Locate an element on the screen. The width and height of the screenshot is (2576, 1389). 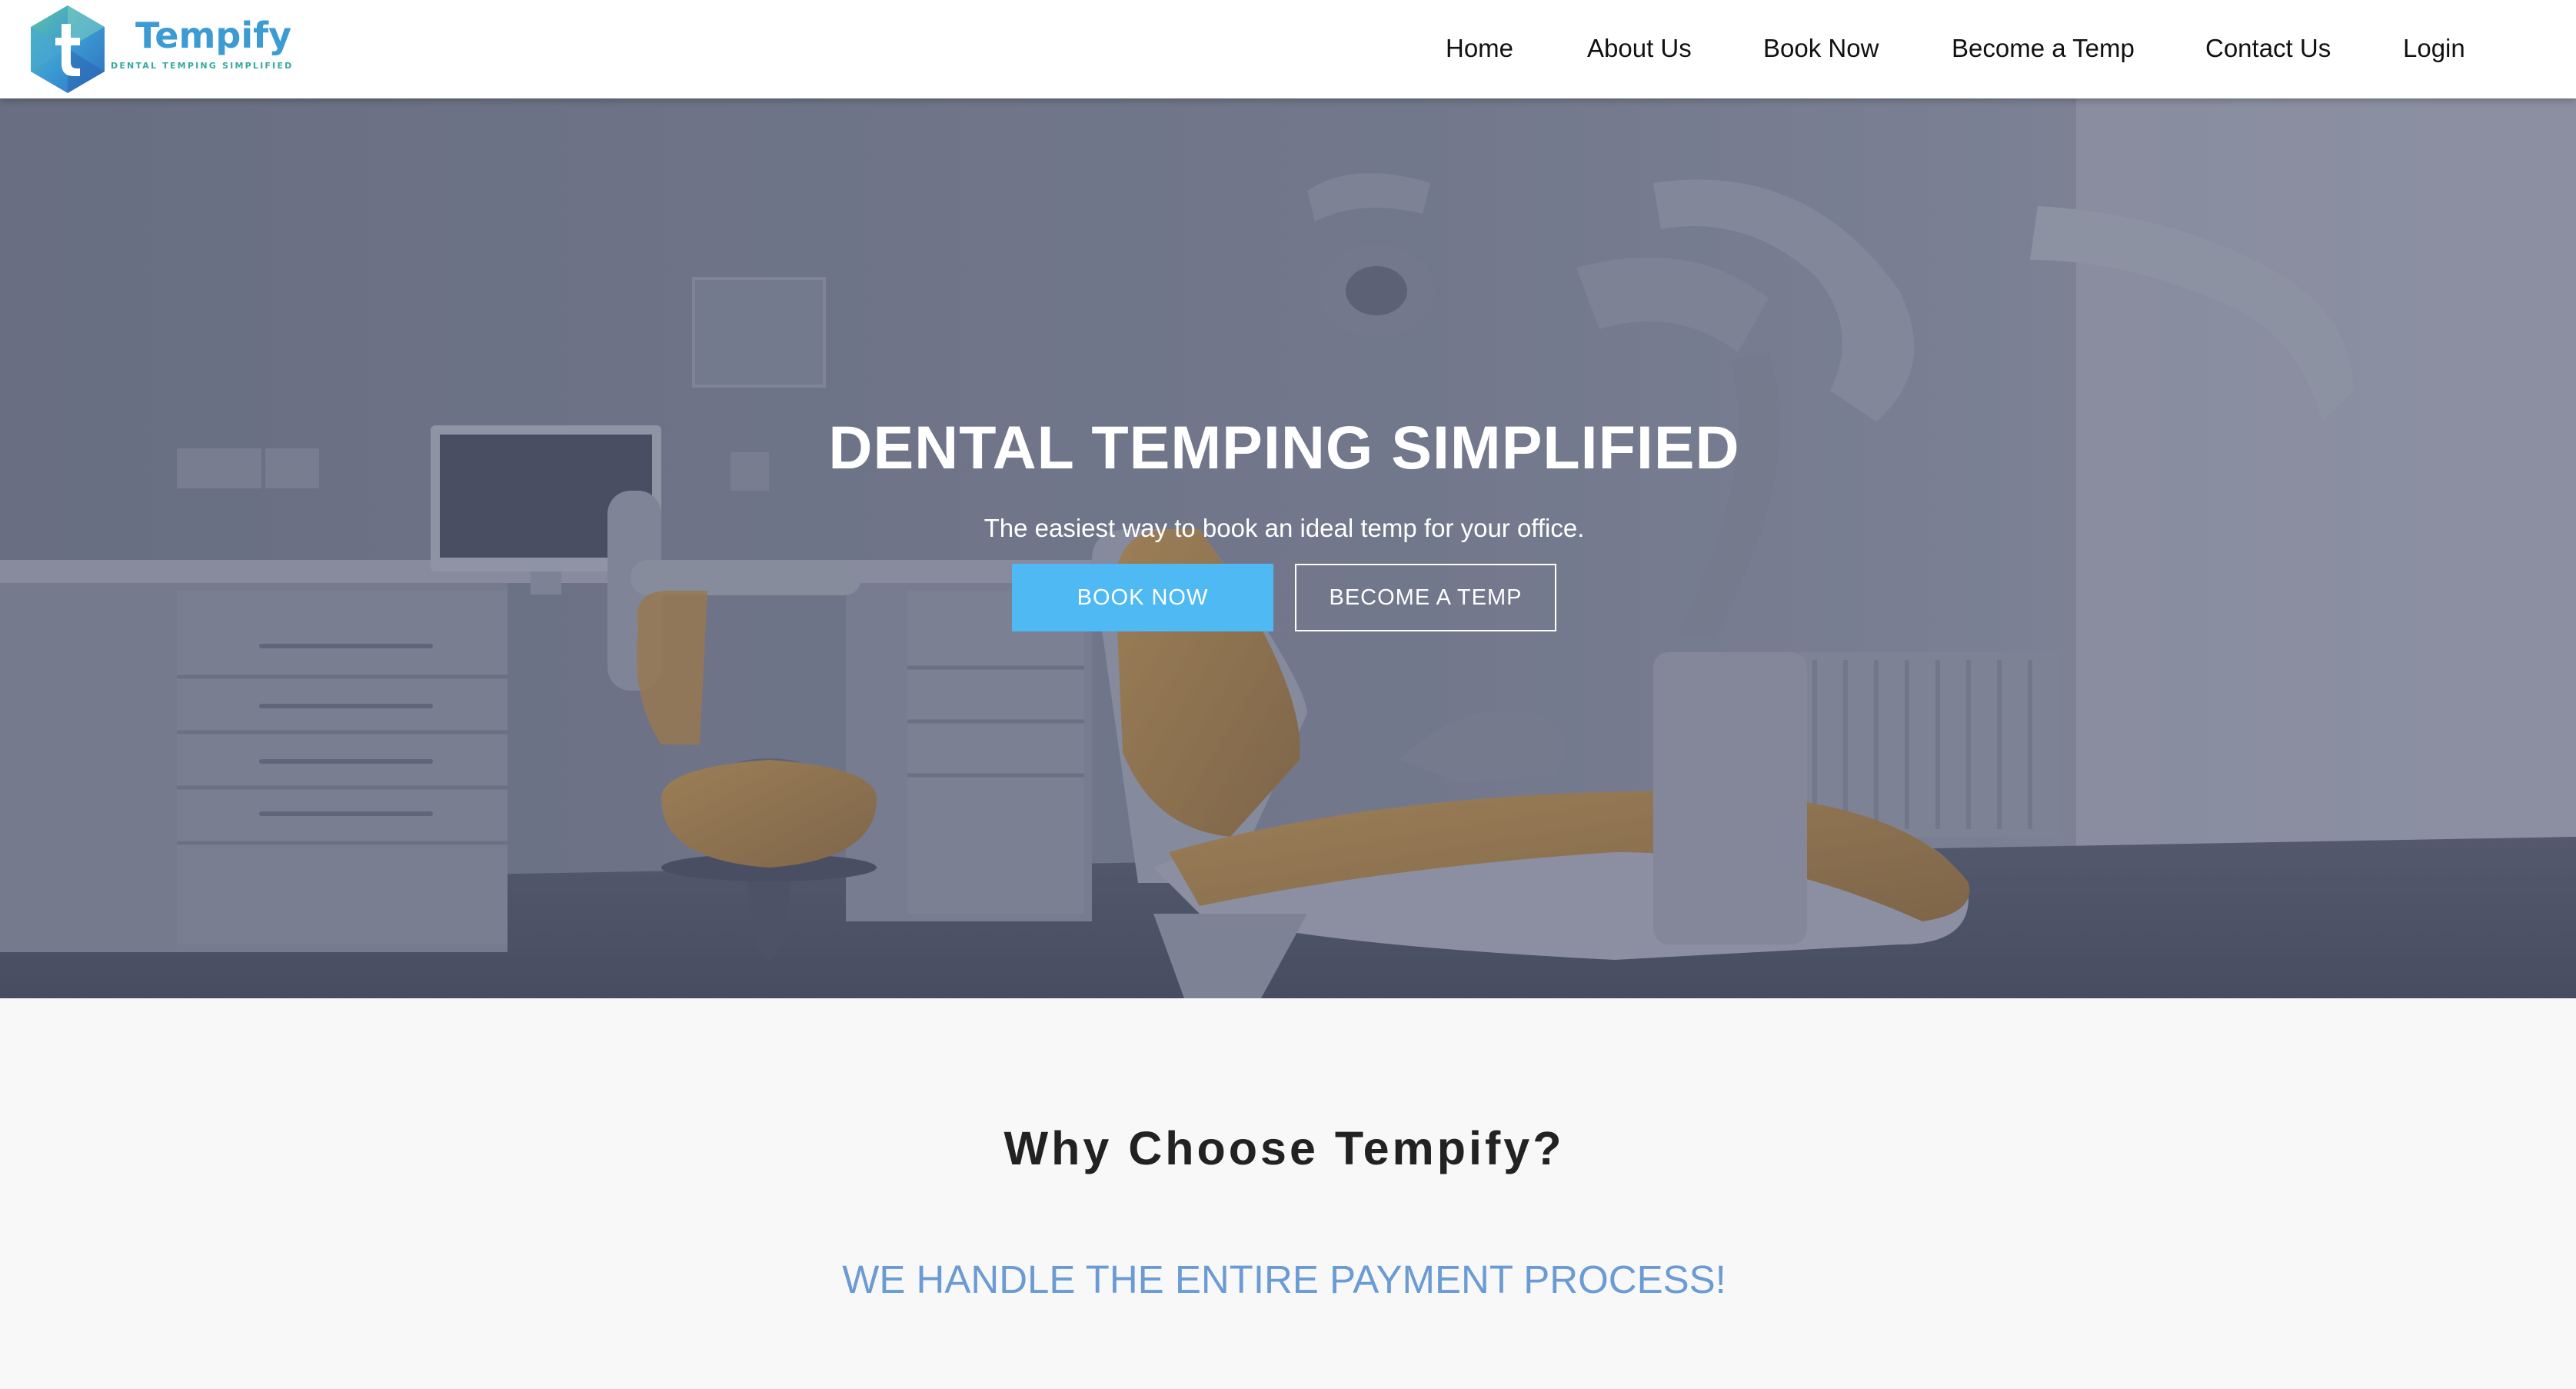
book-now-button: BOOK NOW is located at coordinates (1142, 597).